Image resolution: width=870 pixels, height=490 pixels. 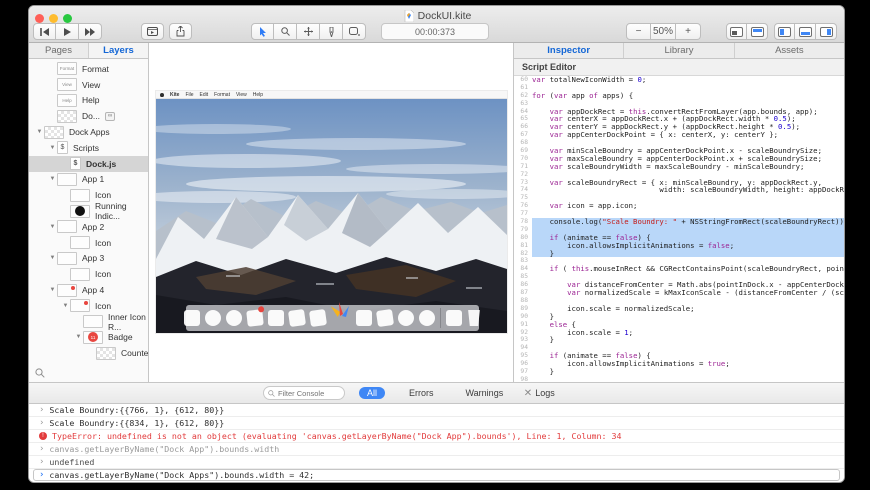 What do you see at coordinates (679, 332) in the screenshot?
I see `code-line: 92 icon.scale = 1;` at bounding box center [679, 332].